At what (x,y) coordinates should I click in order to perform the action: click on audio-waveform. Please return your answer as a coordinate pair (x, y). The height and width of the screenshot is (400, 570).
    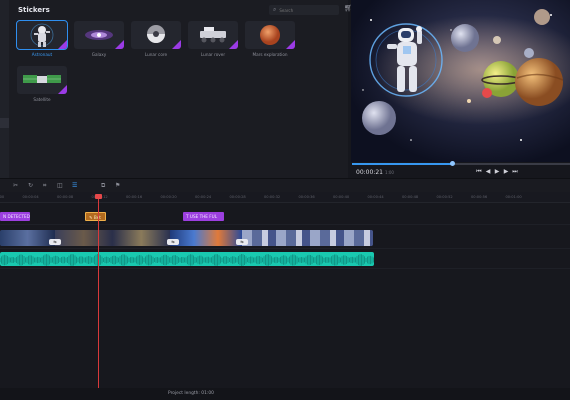
    Looking at the image, I should click on (187, 260).